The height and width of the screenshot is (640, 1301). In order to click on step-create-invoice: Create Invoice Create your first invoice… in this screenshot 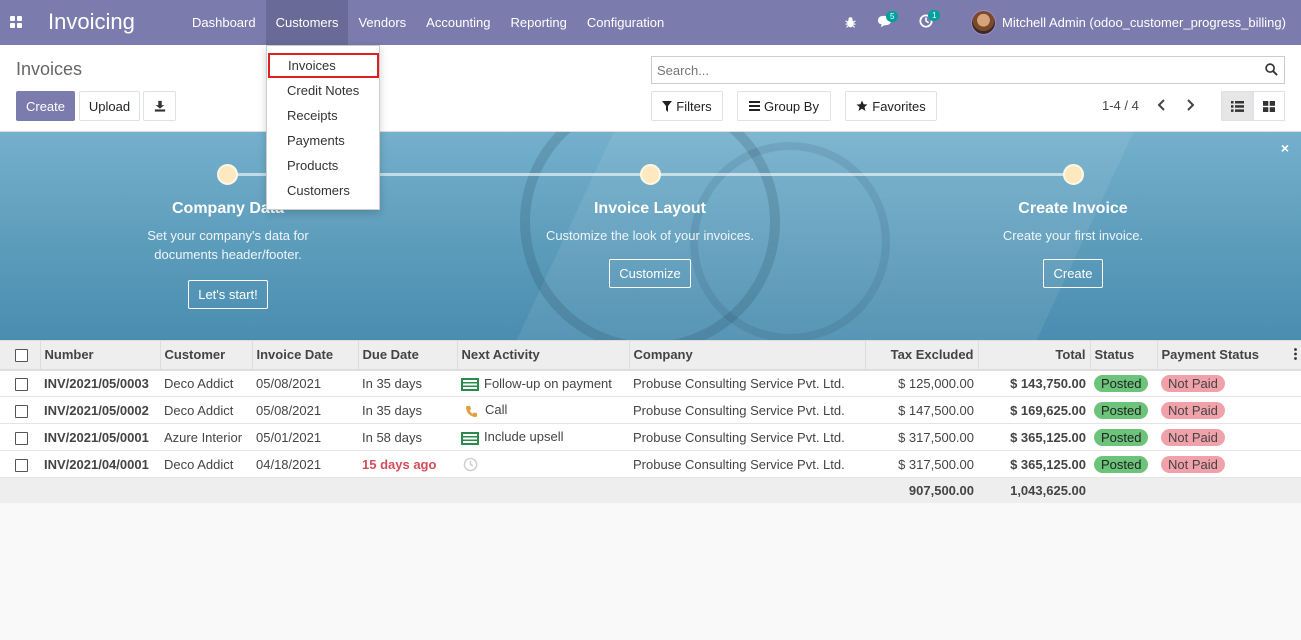, I will do `click(1073, 244)`.